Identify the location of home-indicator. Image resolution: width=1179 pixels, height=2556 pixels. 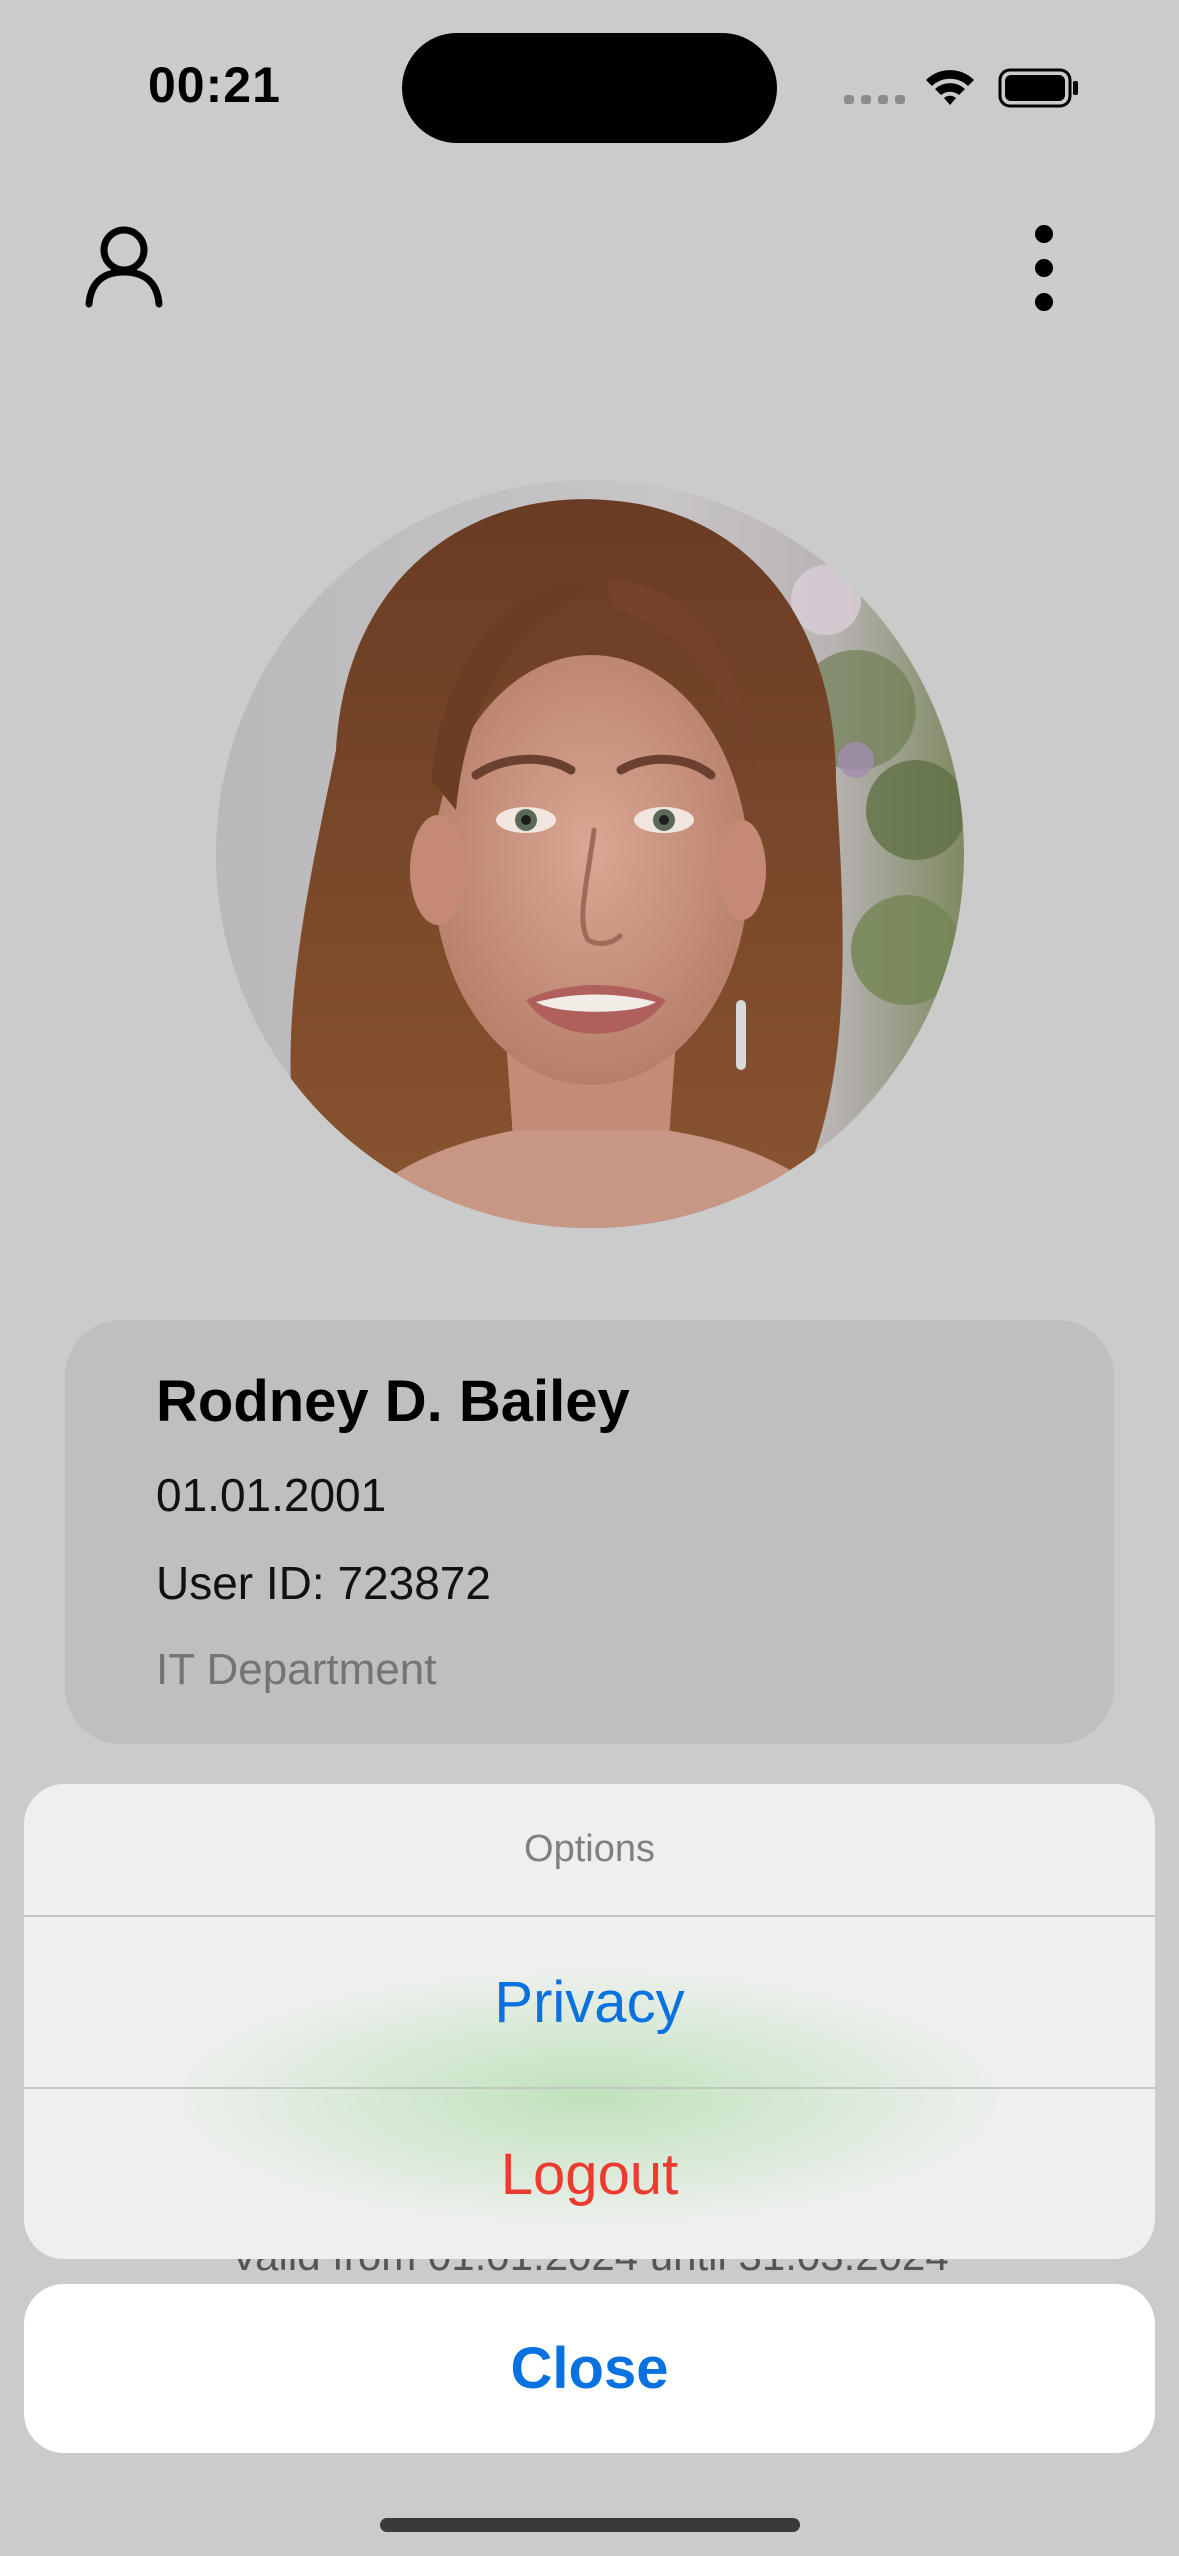
(590, 2525).